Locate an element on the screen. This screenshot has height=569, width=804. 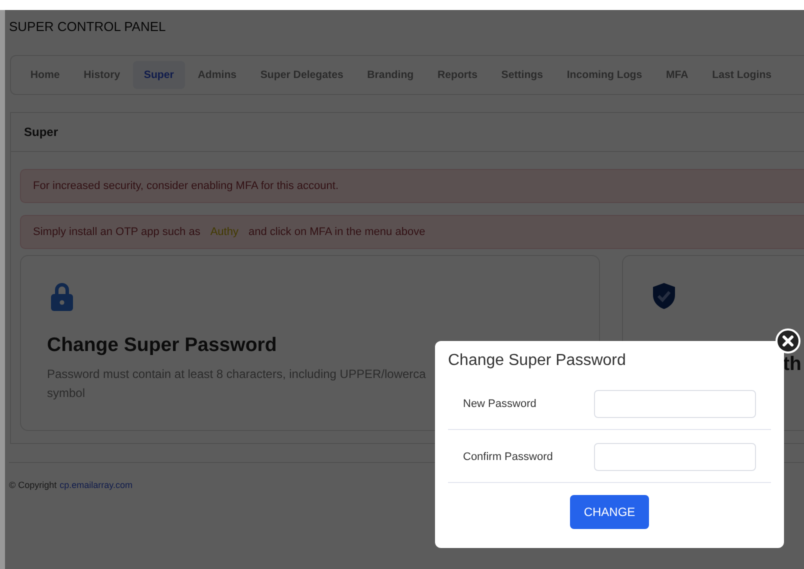
close-icon is located at coordinates (788, 341).